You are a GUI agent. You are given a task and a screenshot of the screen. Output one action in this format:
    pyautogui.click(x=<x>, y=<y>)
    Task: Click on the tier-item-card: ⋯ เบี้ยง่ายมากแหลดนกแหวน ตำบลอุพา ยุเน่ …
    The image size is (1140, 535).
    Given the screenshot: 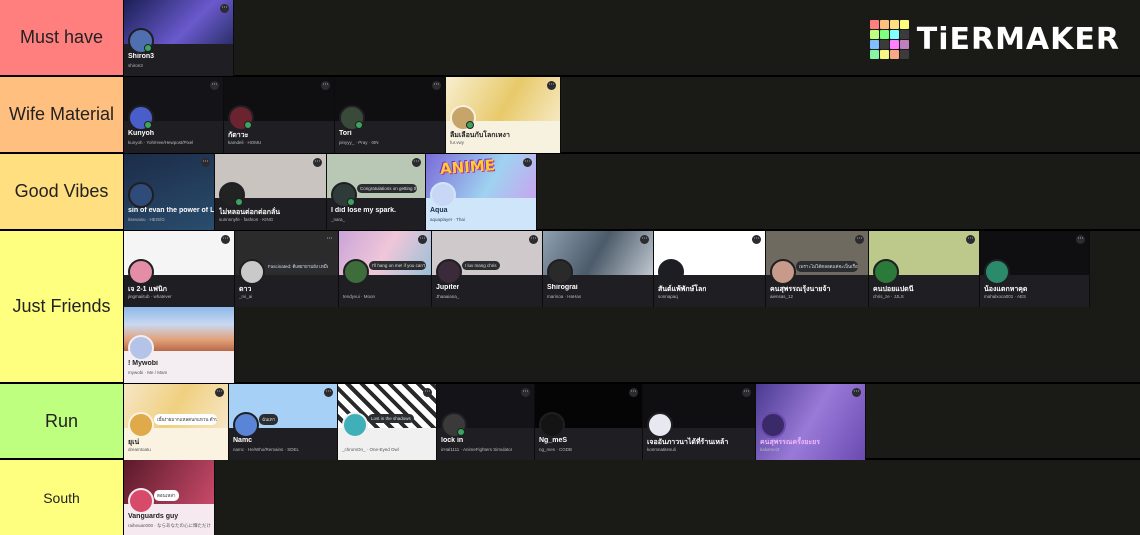 What is the action you would take?
    pyautogui.click(x=176, y=422)
    